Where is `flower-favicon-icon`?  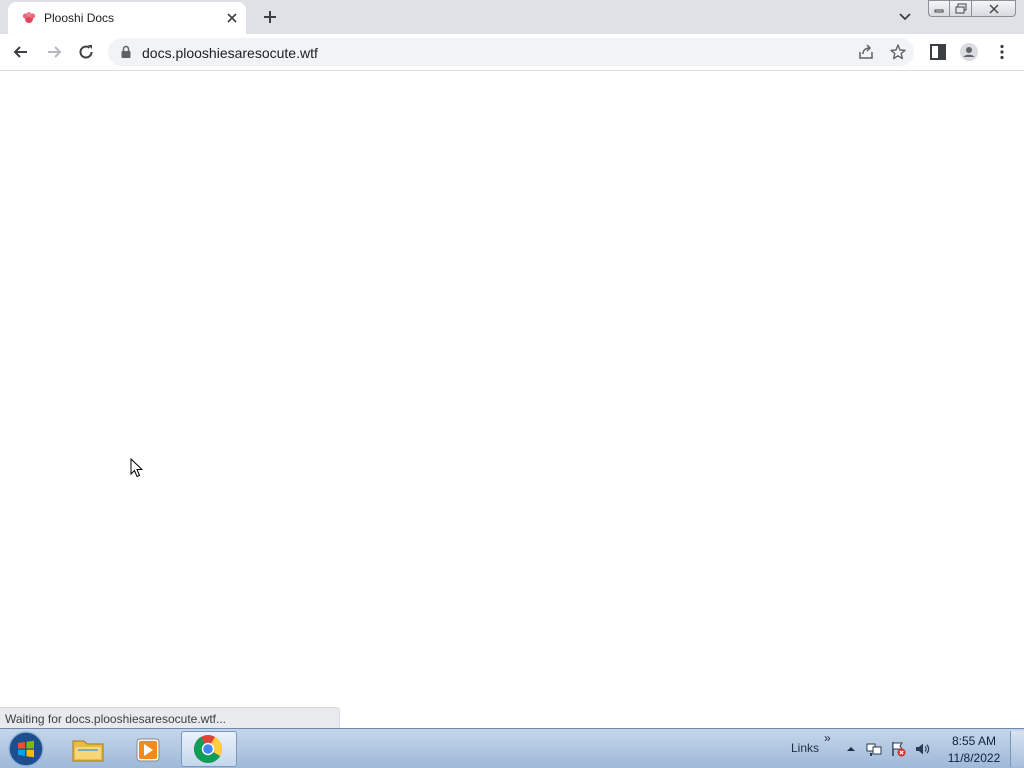 flower-favicon-icon is located at coordinates (29, 17).